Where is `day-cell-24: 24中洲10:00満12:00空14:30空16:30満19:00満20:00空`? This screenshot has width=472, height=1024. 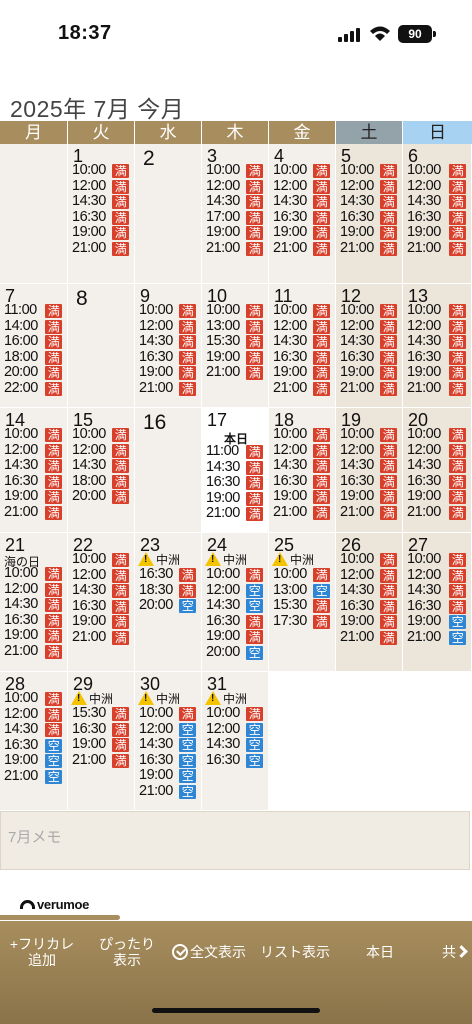 day-cell-24: 24中洲10:00満12:00空14:30空16:30満19:00満20:00空 is located at coordinates (235, 602).